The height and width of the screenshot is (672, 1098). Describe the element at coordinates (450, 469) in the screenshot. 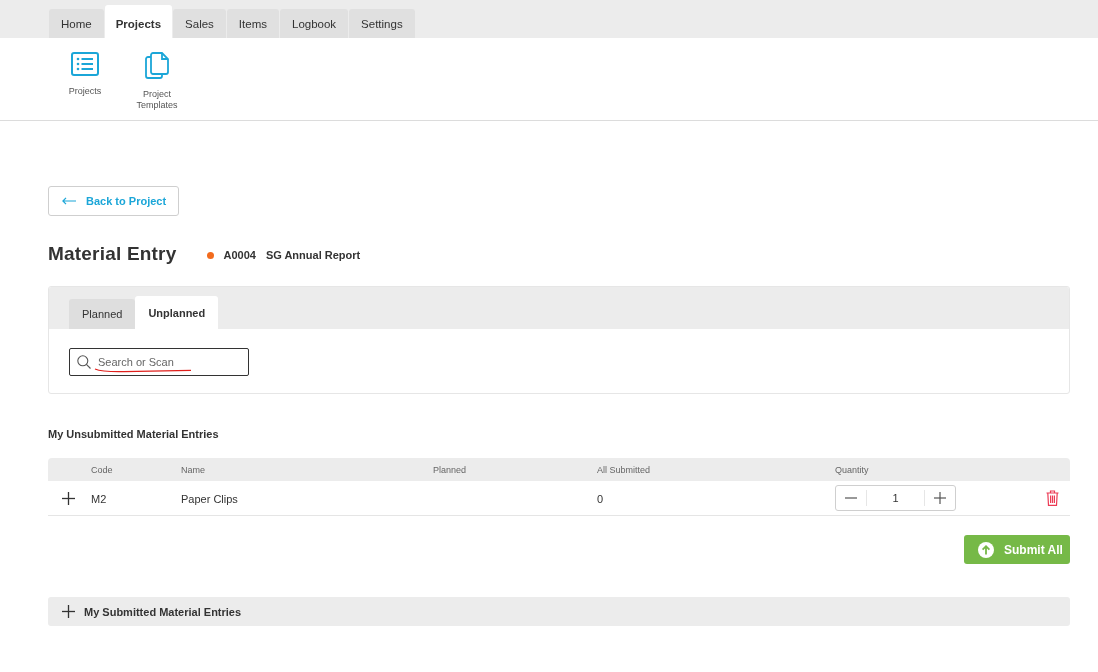

I see `column-header: Planned` at that location.